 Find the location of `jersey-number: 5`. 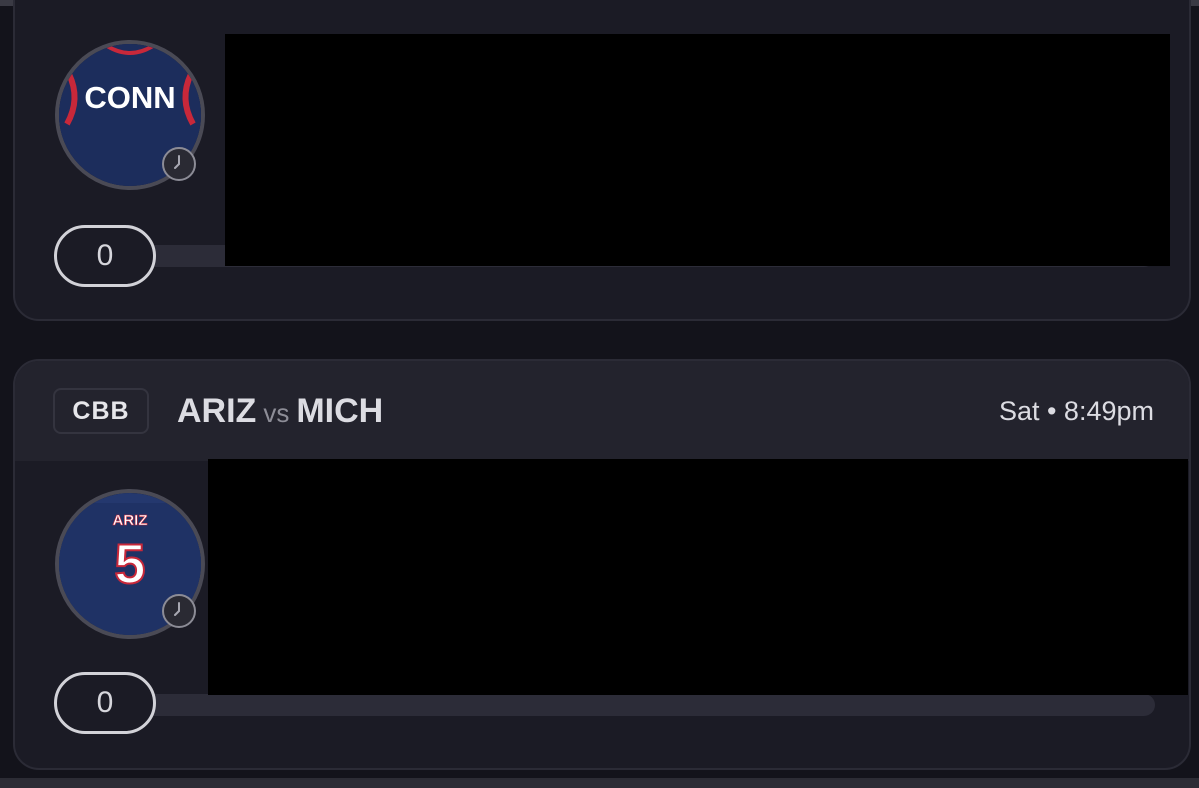

jersey-number: 5 is located at coordinates (129, 563).